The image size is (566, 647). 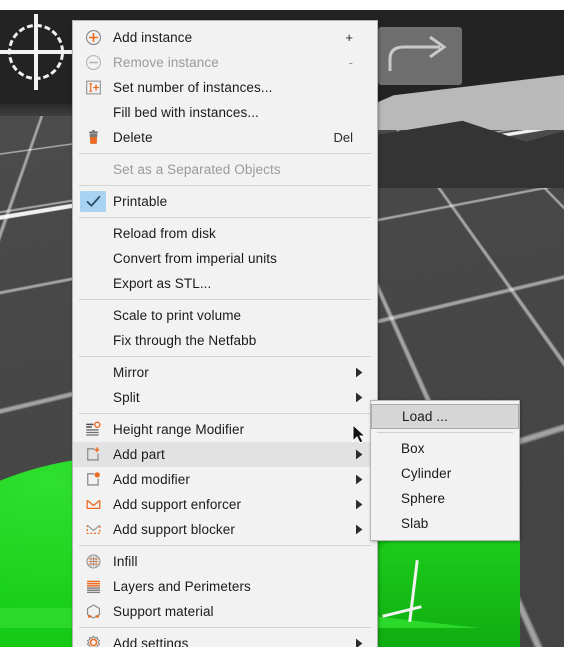 I want to click on menu-item-add-support-enforcer: Add support enforcer, so click(x=225, y=504).